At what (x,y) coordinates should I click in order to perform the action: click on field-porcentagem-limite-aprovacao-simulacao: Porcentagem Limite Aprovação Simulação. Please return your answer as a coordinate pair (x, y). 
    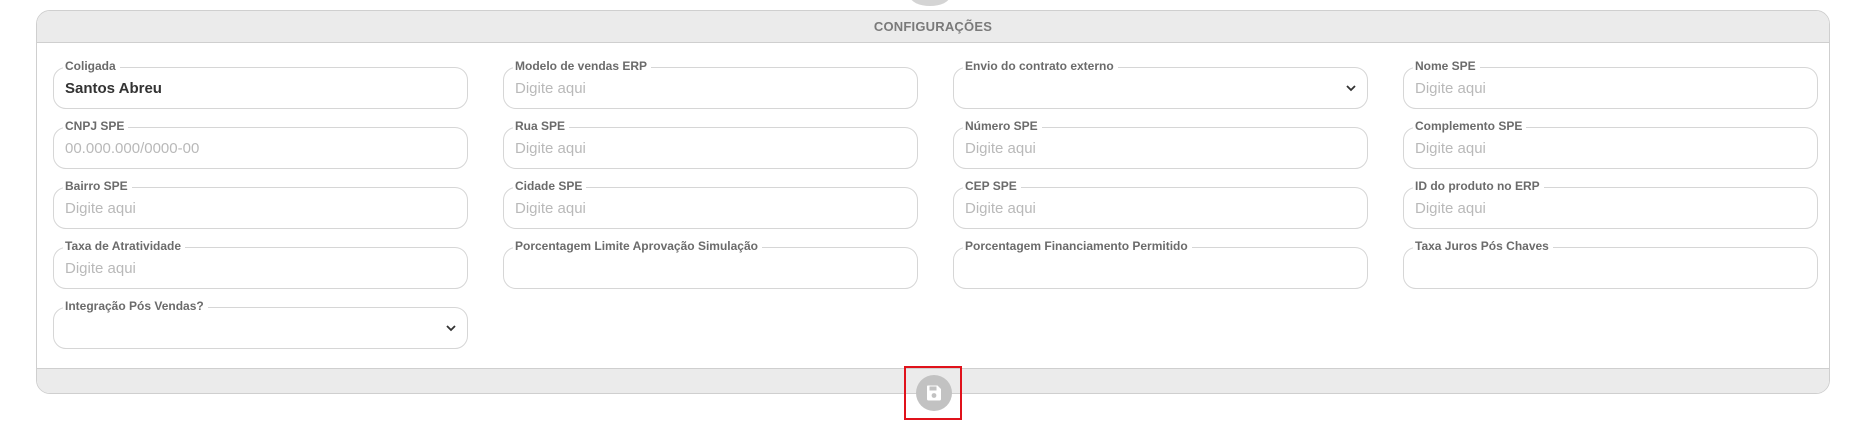
    Looking at the image, I should click on (710, 264).